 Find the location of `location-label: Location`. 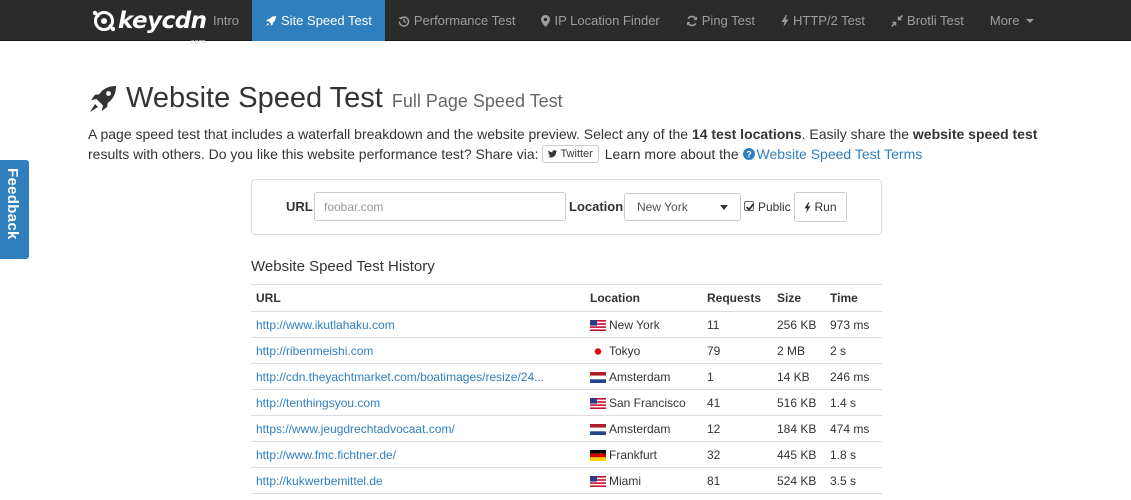

location-label: Location is located at coordinates (596, 206).